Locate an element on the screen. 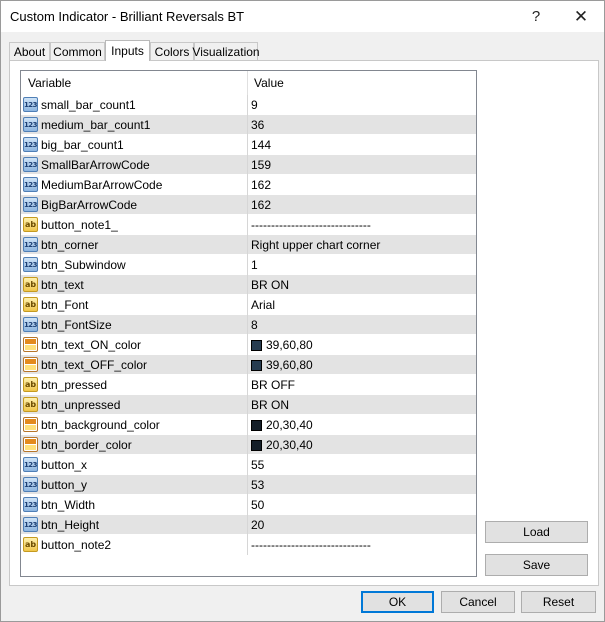 The image size is (605, 622). table-row: 123 btn_FontSize 8 is located at coordinates (248, 325).